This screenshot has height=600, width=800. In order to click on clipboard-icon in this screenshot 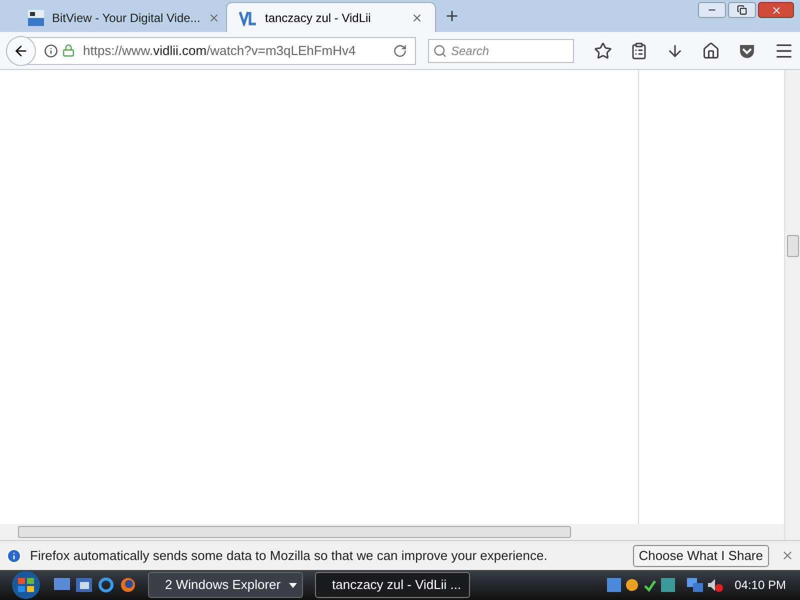, I will do `click(639, 51)`.